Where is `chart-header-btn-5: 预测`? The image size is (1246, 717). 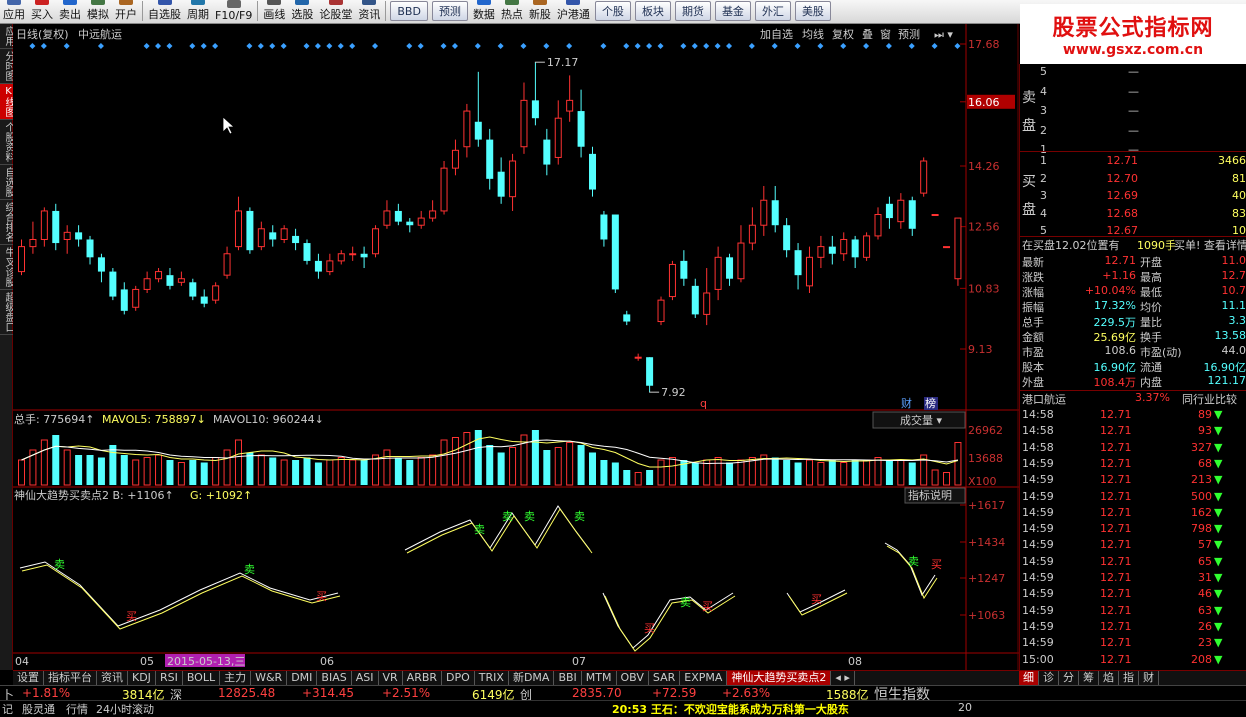 chart-header-btn-5: 预测 is located at coordinates (909, 34).